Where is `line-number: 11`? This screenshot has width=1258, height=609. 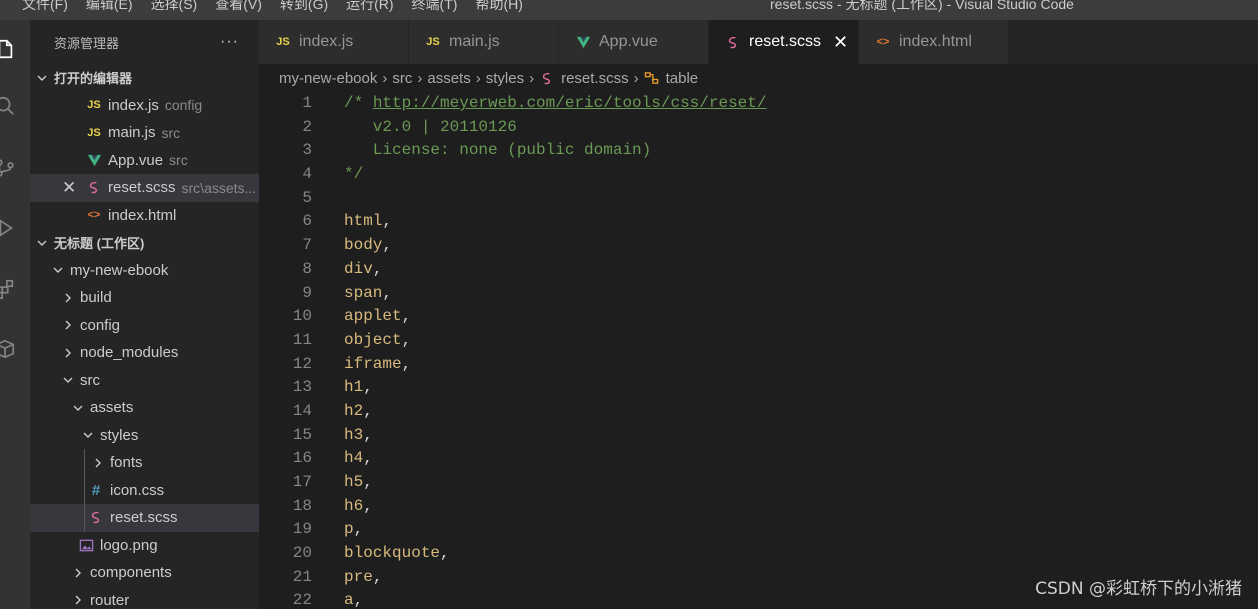 line-number: 11 is located at coordinates (302, 339).